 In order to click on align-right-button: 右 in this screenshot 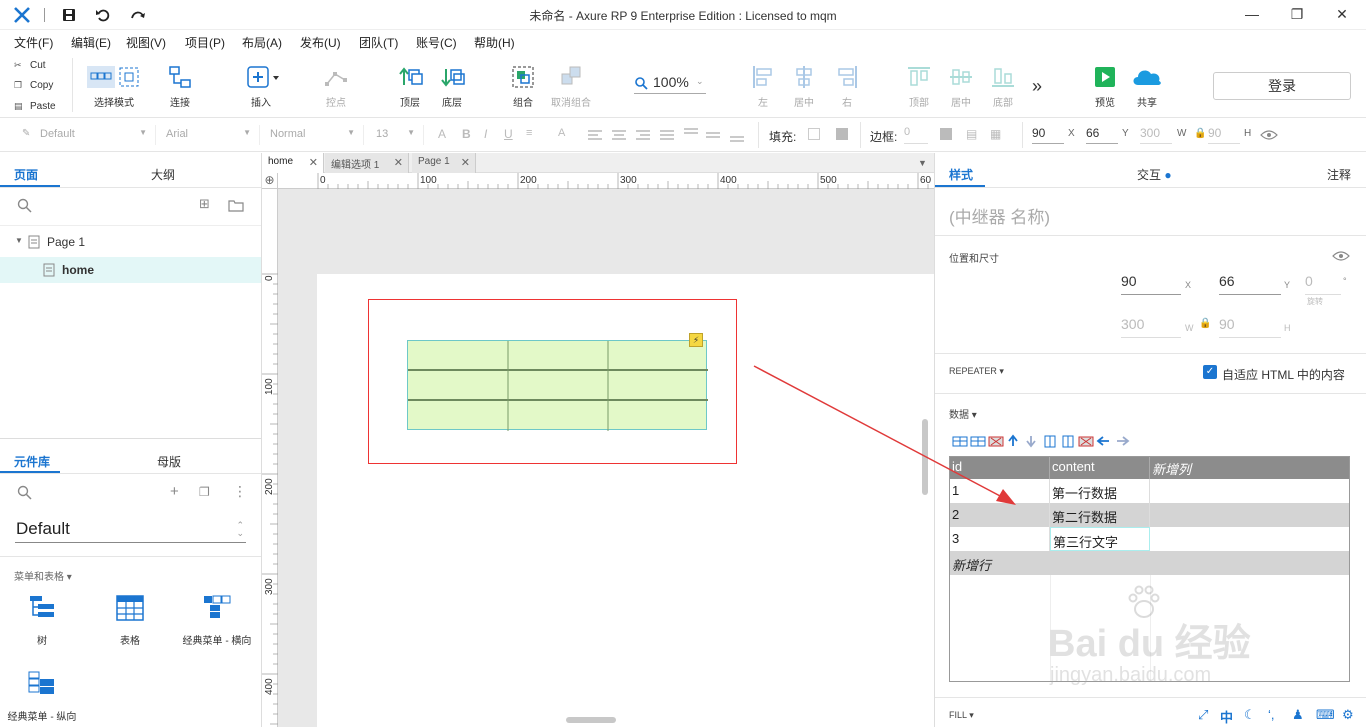, I will do `click(847, 89)`.